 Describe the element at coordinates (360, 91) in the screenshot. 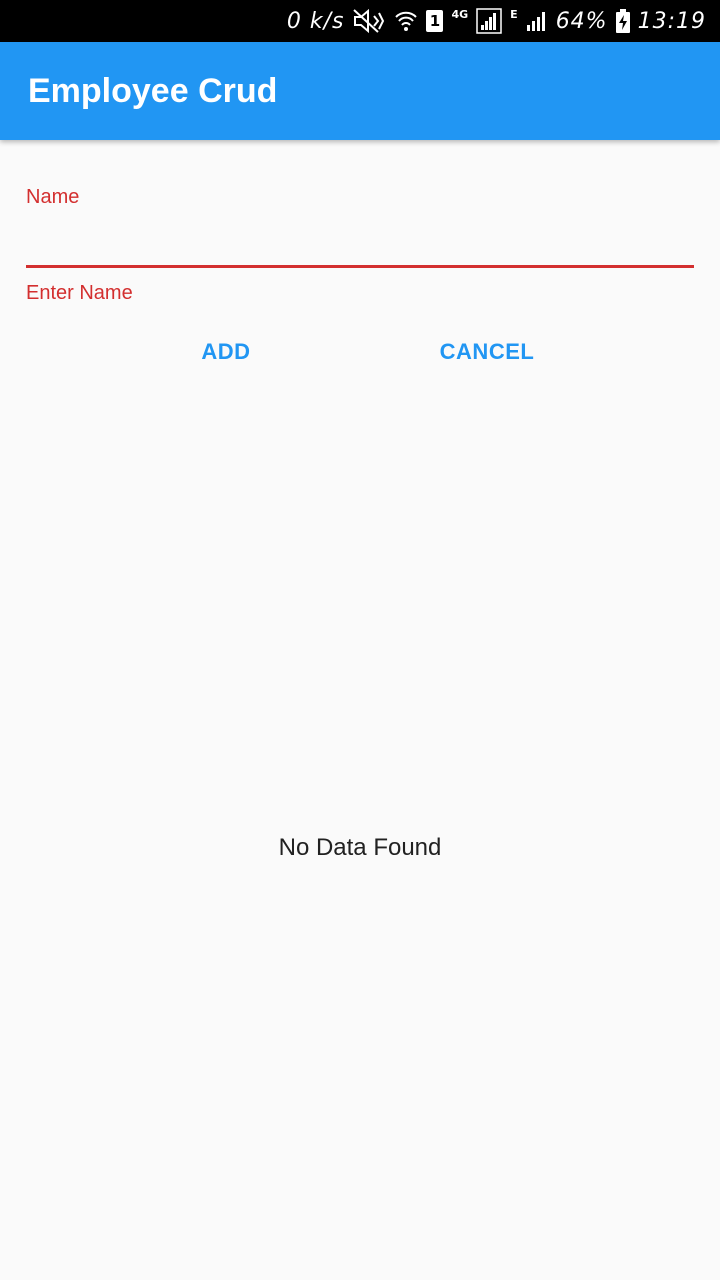

I see `app-bar: Employee Crud` at that location.